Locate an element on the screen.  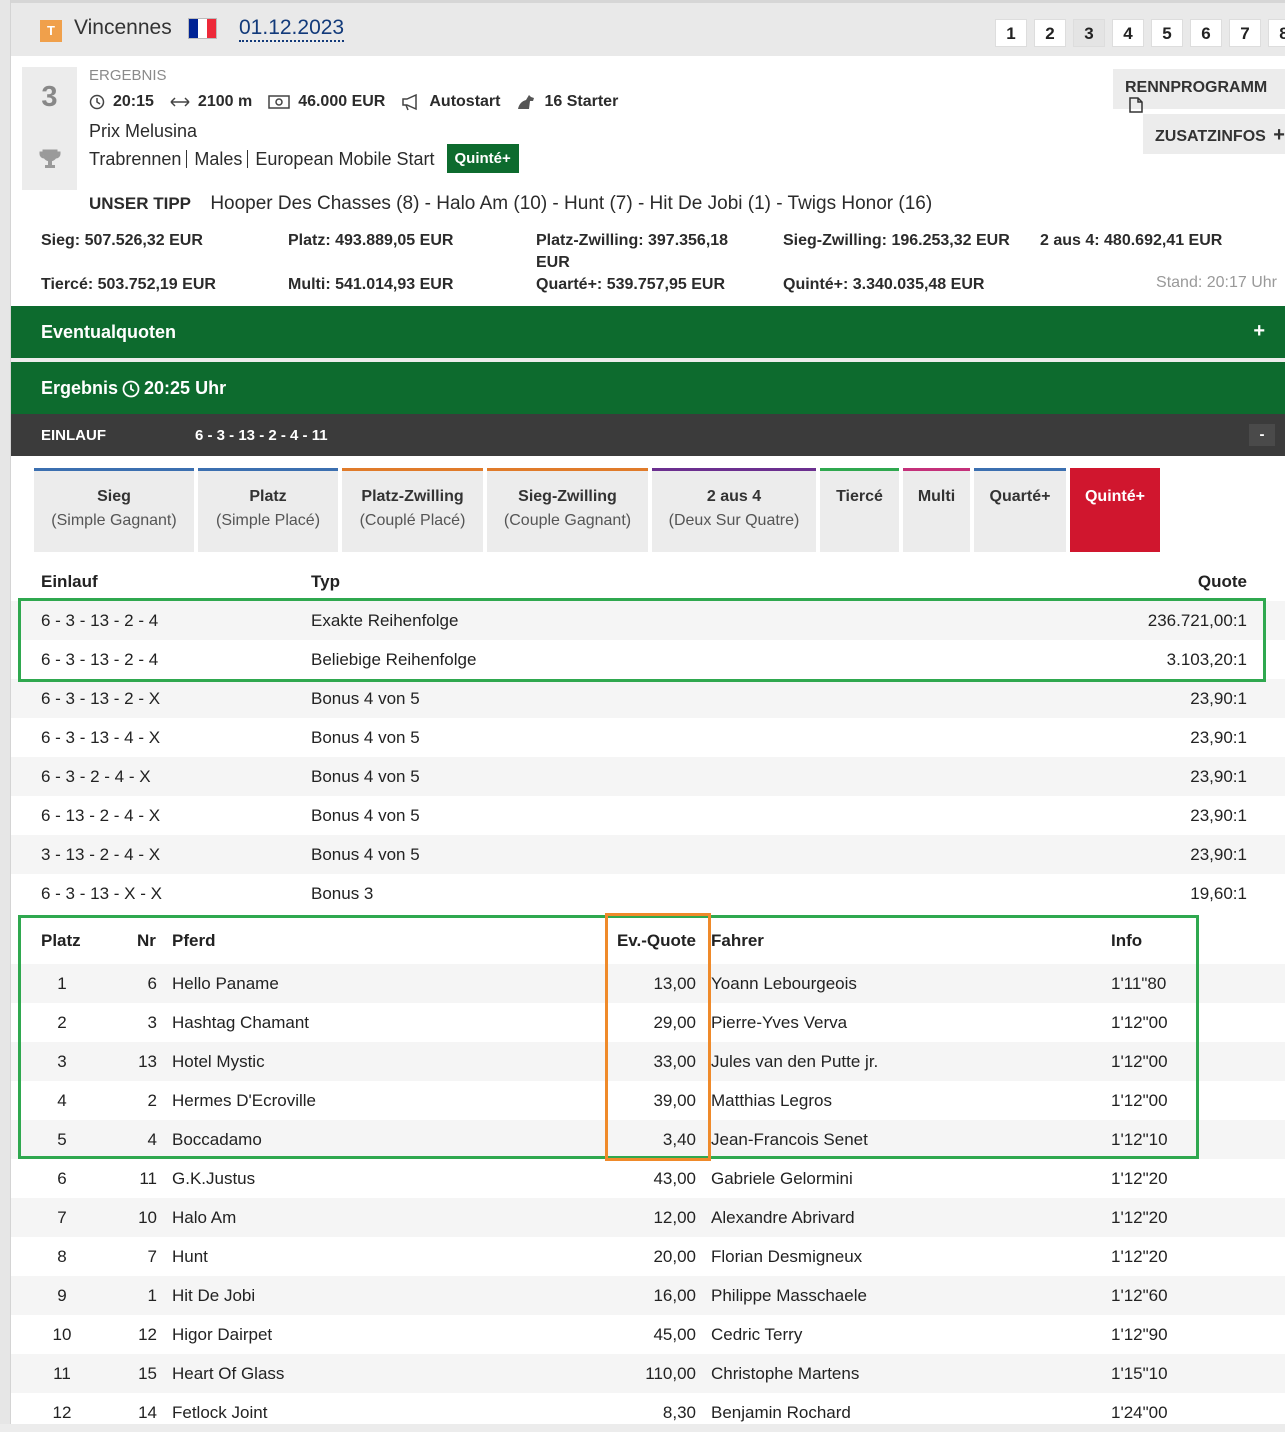
race-header-bar: T Vincennes 01.12.2023 12345678 is located at coordinates (648, 28).